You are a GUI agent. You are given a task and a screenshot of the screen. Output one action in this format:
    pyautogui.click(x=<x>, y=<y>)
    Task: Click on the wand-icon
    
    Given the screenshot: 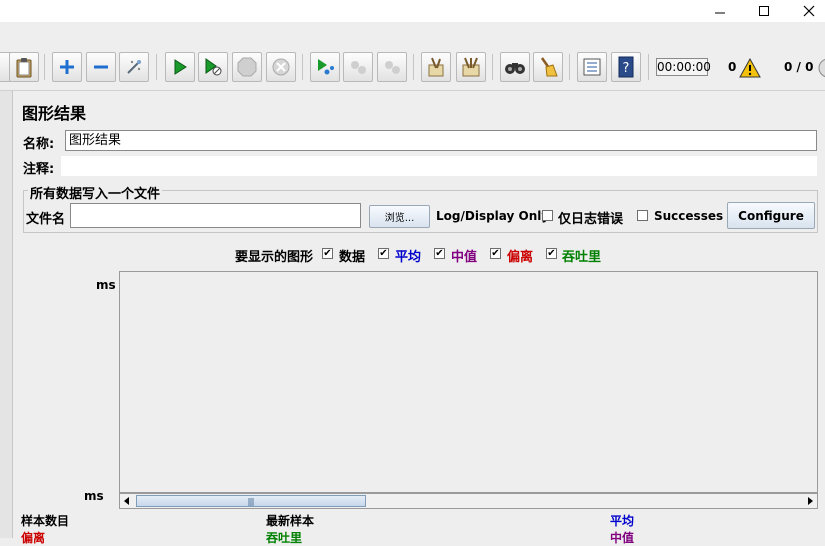 What is the action you would take?
    pyautogui.click(x=134, y=67)
    